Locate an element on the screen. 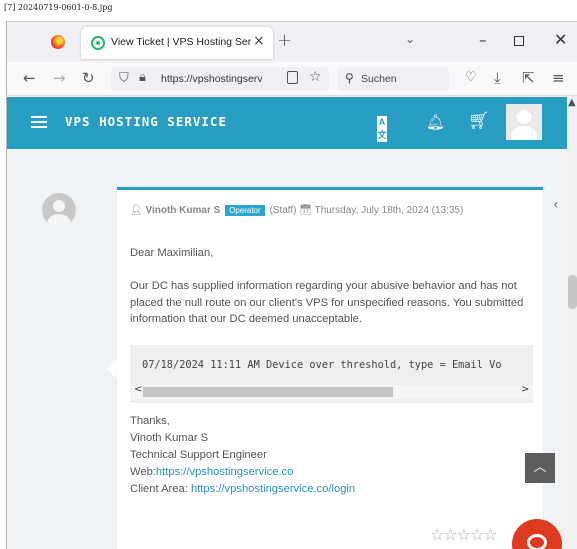  site-brand: VPS HOSTING SERVICE is located at coordinates (146, 121).